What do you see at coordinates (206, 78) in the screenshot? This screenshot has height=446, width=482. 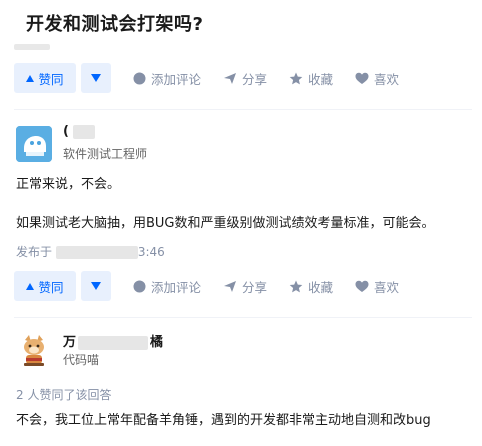 I see `action-bar-top: 赞同 添加评论 分享 收藏 喜欢` at bounding box center [206, 78].